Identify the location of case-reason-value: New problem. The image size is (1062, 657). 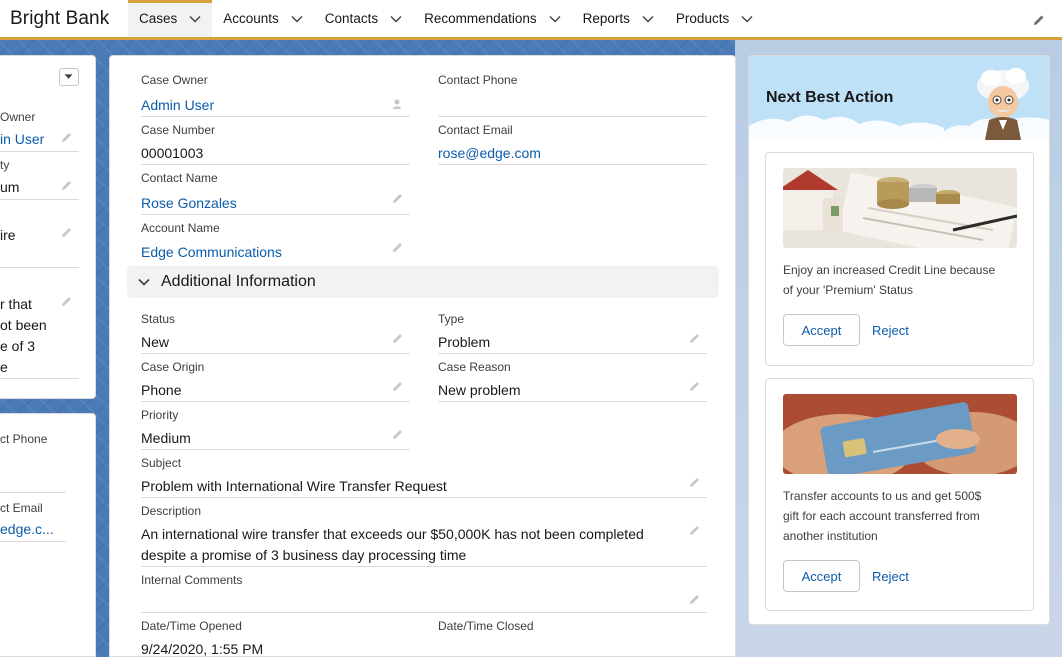
(479, 390).